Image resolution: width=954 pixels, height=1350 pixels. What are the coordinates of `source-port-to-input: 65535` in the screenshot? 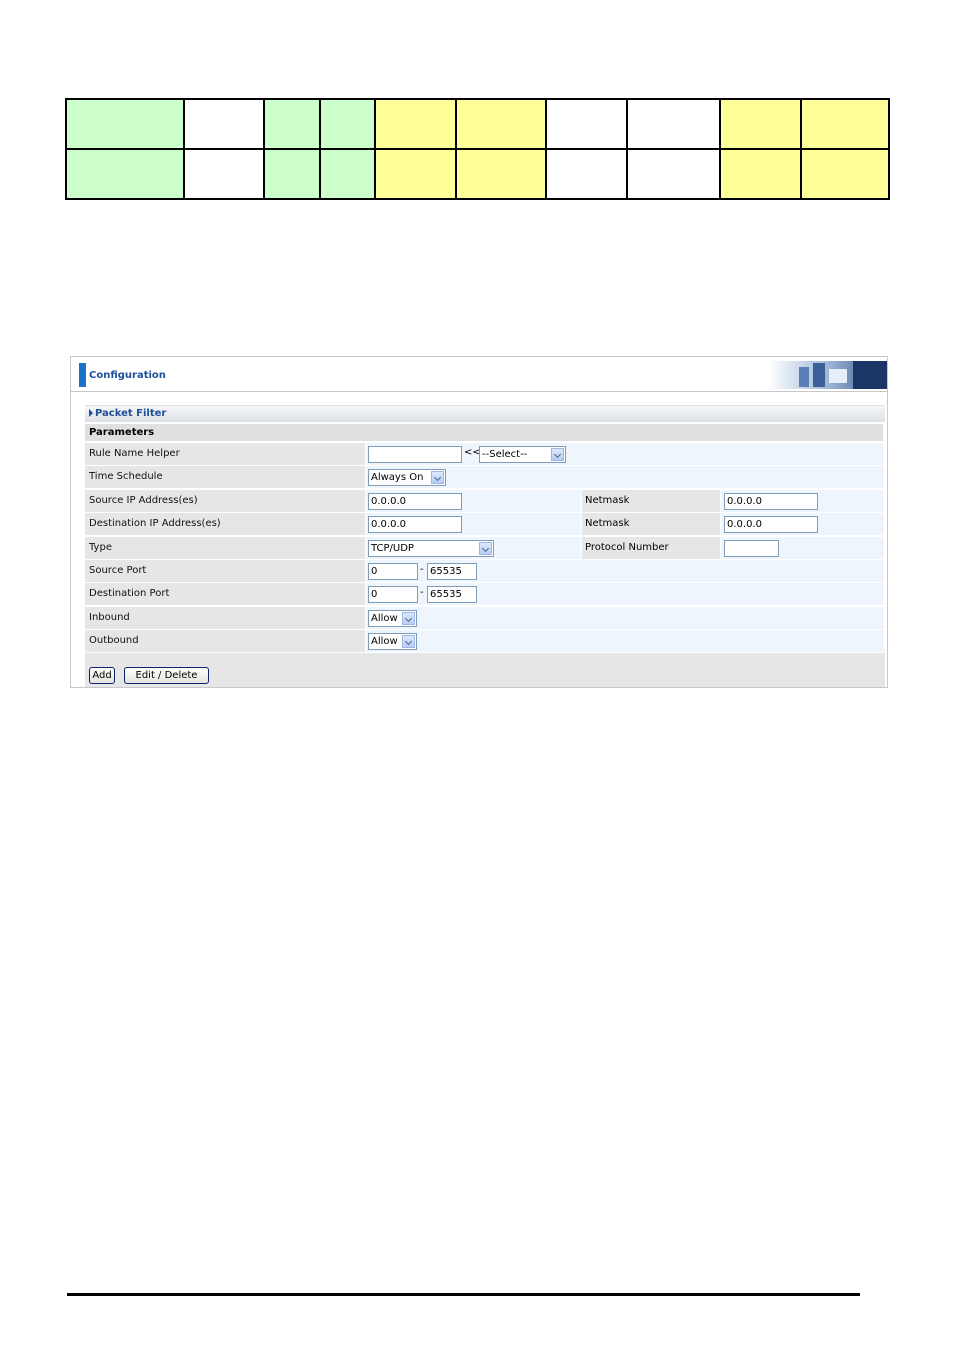 It's located at (452, 571).